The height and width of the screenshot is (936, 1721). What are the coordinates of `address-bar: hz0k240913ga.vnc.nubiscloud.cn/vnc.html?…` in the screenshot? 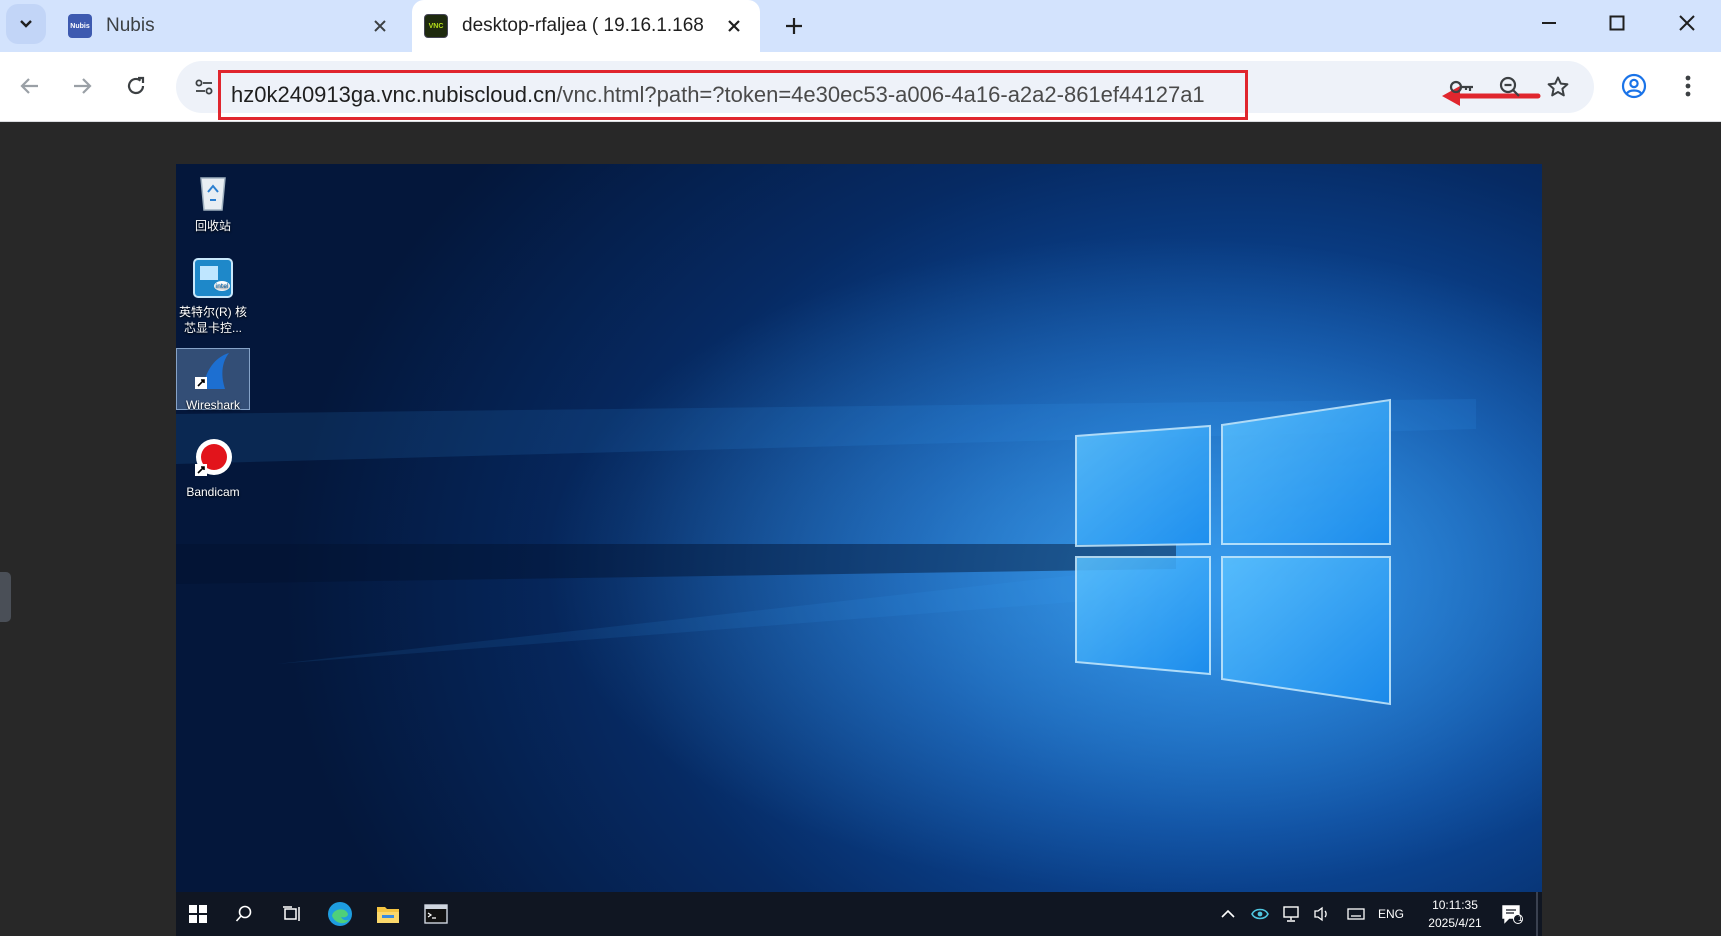 It's located at (885, 90).